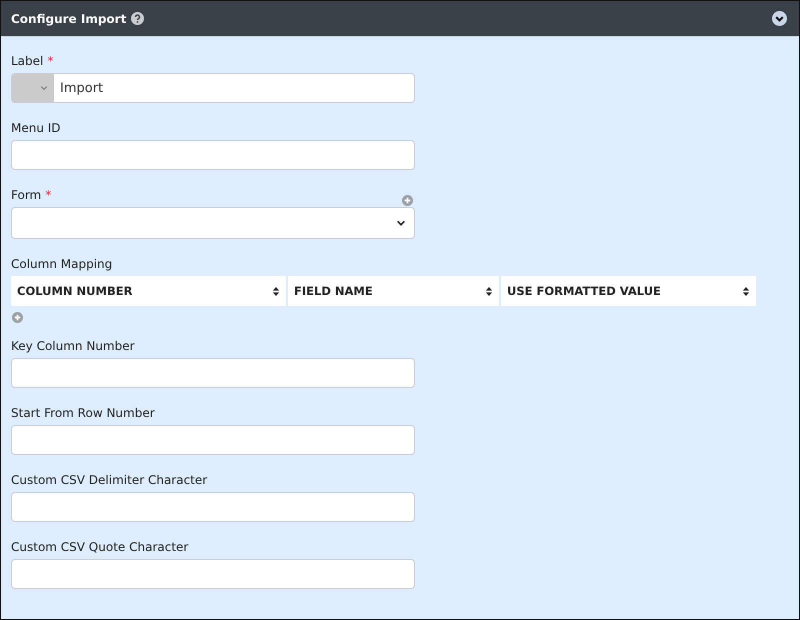 The width and height of the screenshot is (800, 620). Describe the element at coordinates (148, 291) in the screenshot. I see `column-header: COLUMN NUMBER` at that location.